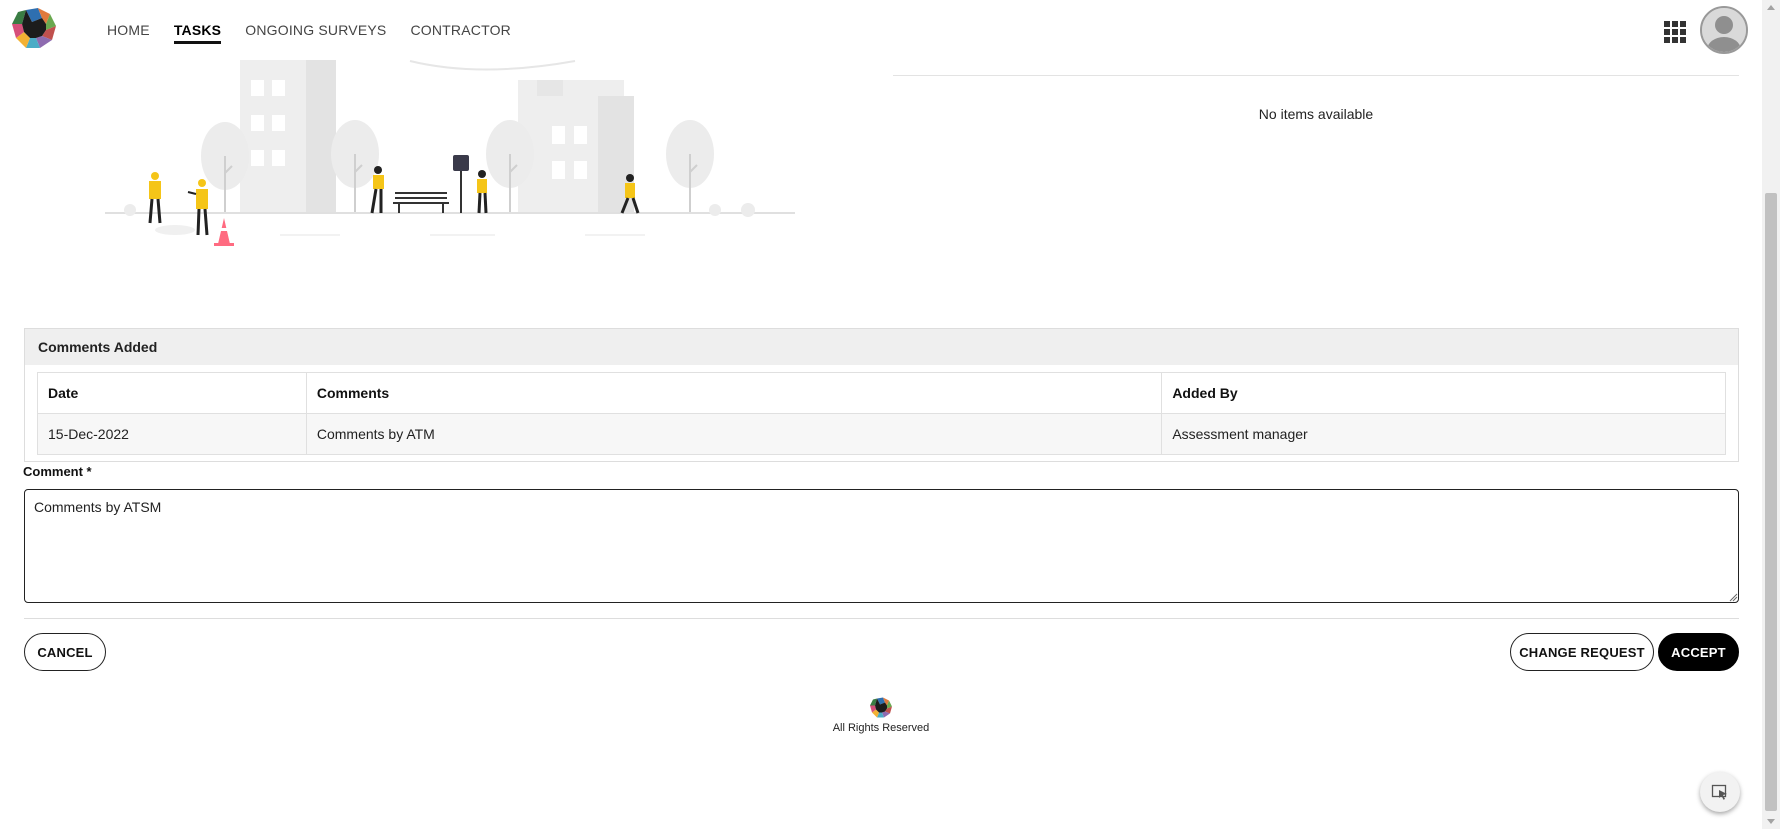  I want to click on comment-label: Comment *, so click(57, 471).